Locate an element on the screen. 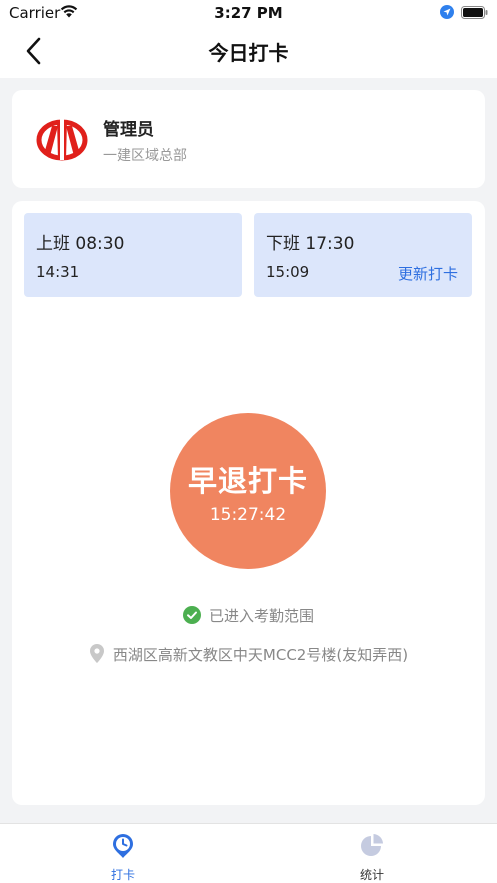 This screenshot has height=883, width=497. shift-start-label: 上班 08:30 is located at coordinates (80, 244).